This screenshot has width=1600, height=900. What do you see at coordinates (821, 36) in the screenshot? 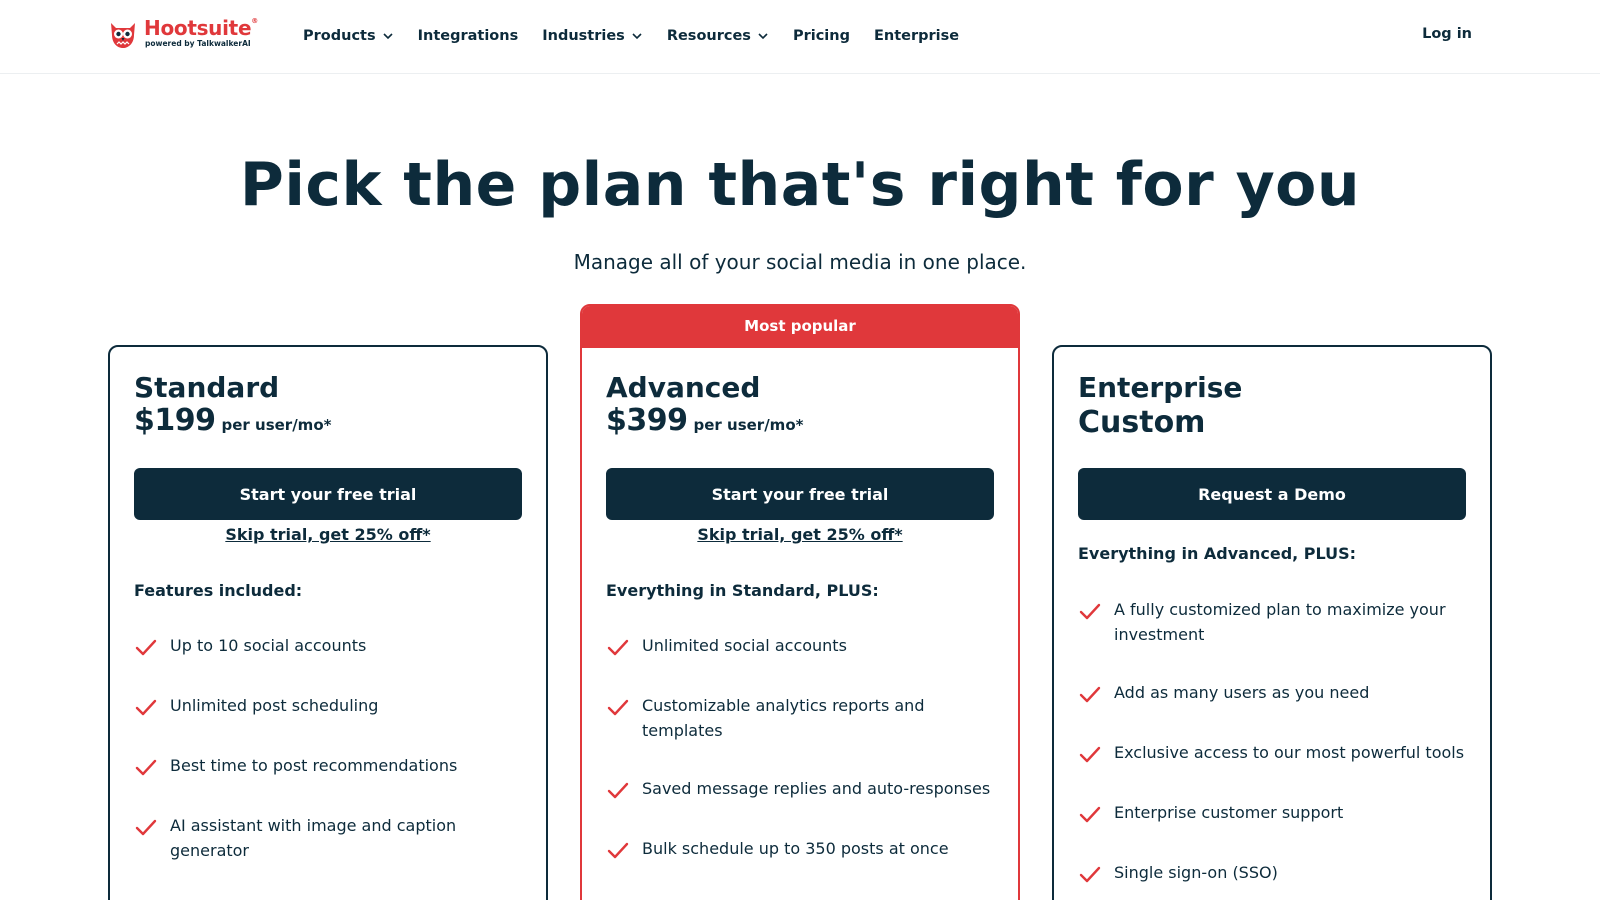
I see `nav-pricing: Pricing` at bounding box center [821, 36].